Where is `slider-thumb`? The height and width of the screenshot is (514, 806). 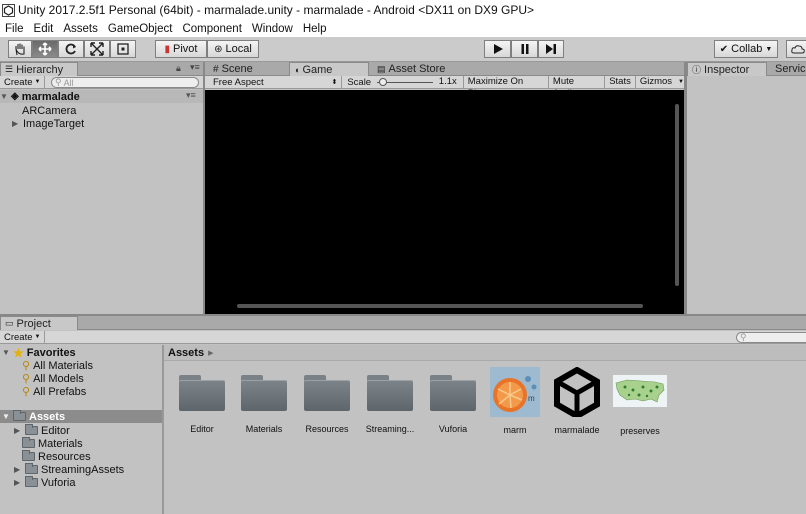
slider-thumb is located at coordinates (383, 82).